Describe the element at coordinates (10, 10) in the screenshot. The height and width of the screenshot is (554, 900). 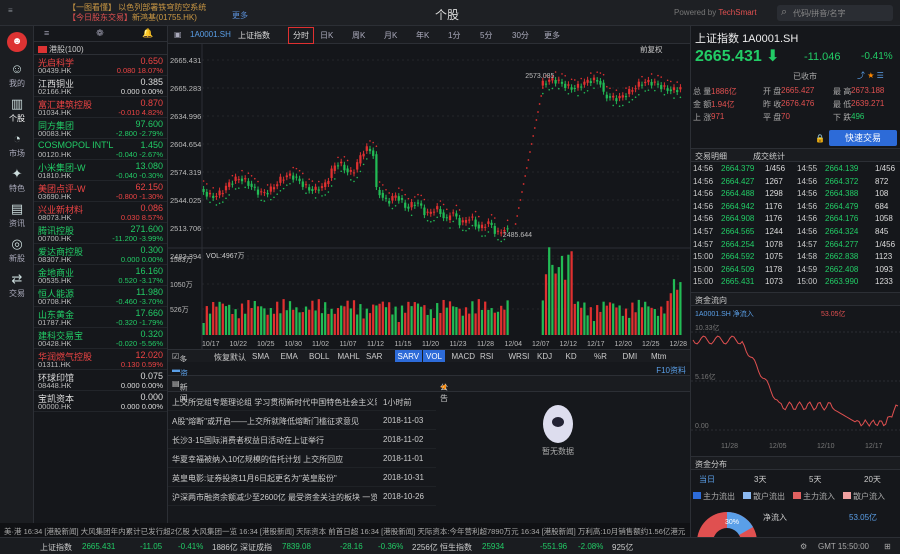
I see `menu-icon: ≡` at that location.